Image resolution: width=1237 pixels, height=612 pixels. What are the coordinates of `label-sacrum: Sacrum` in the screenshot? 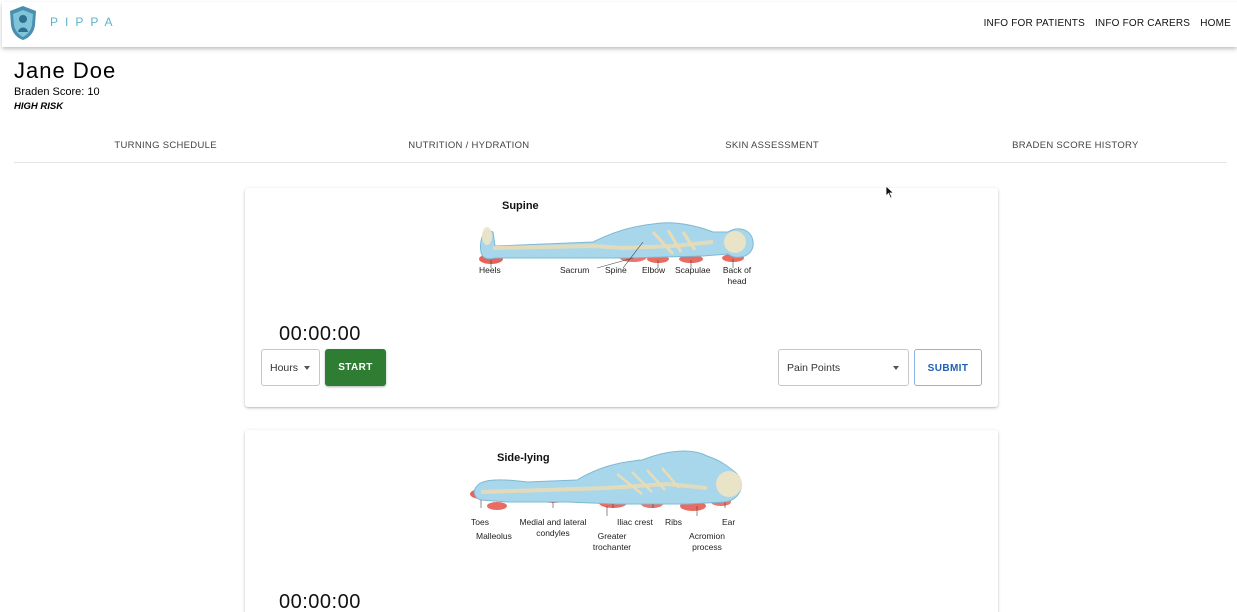 It's located at (575, 270).